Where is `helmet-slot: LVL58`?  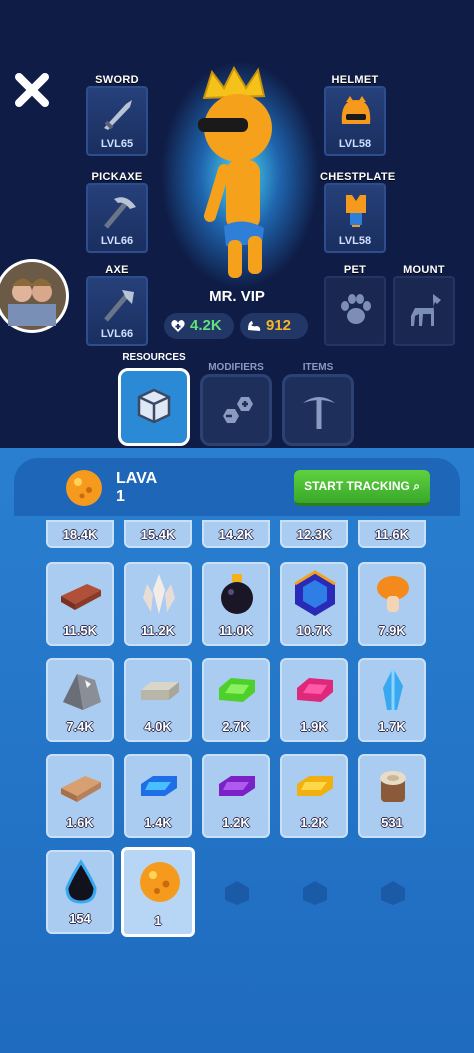
helmet-slot: LVL58 is located at coordinates (355, 121).